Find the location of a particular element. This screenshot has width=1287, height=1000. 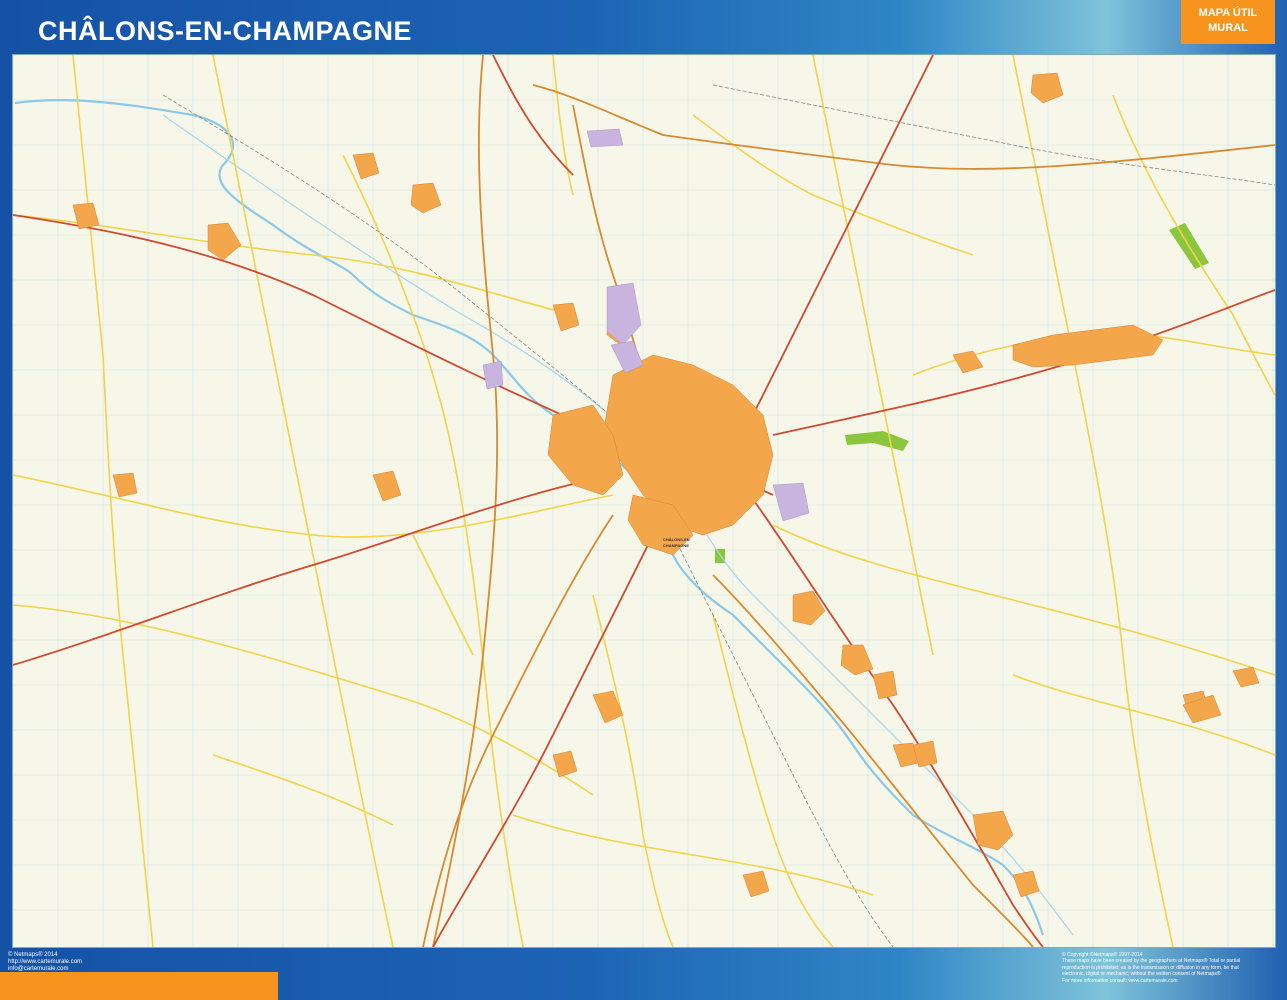

footer-website: http://www.cartemurale.com is located at coordinates (45, 962).